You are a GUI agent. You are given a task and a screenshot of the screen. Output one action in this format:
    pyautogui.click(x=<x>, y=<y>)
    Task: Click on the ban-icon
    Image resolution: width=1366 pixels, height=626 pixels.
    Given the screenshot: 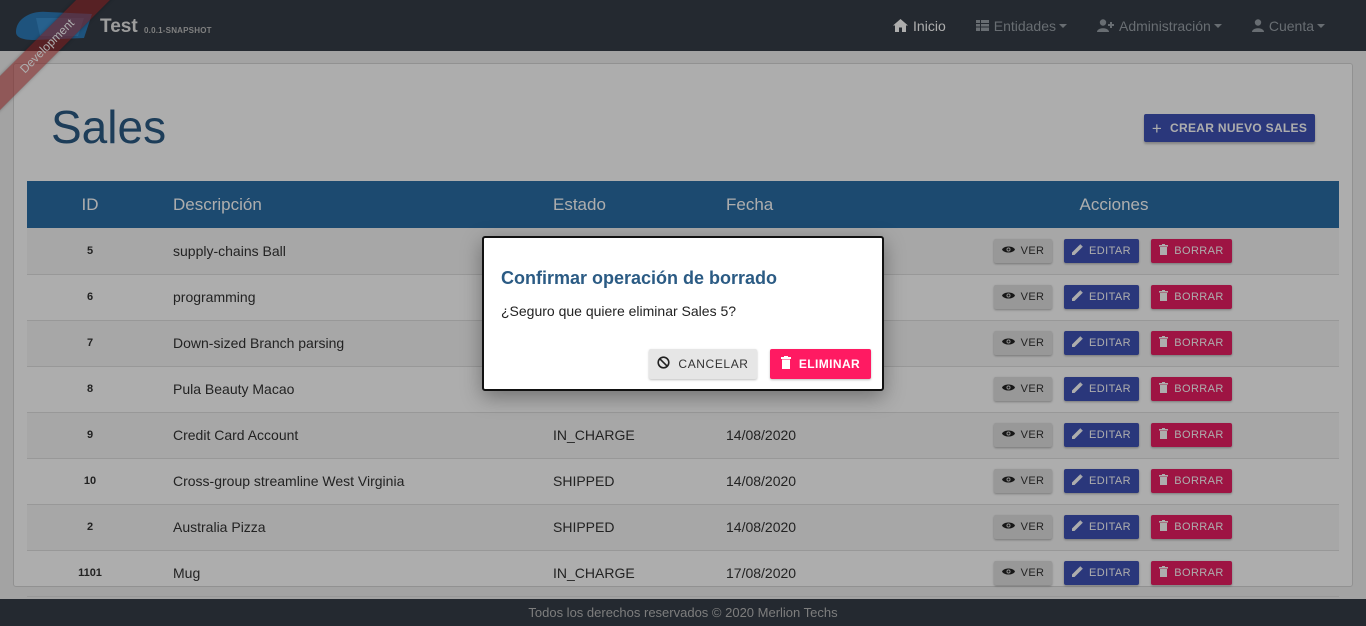 What is the action you would take?
    pyautogui.click(x=664, y=364)
    